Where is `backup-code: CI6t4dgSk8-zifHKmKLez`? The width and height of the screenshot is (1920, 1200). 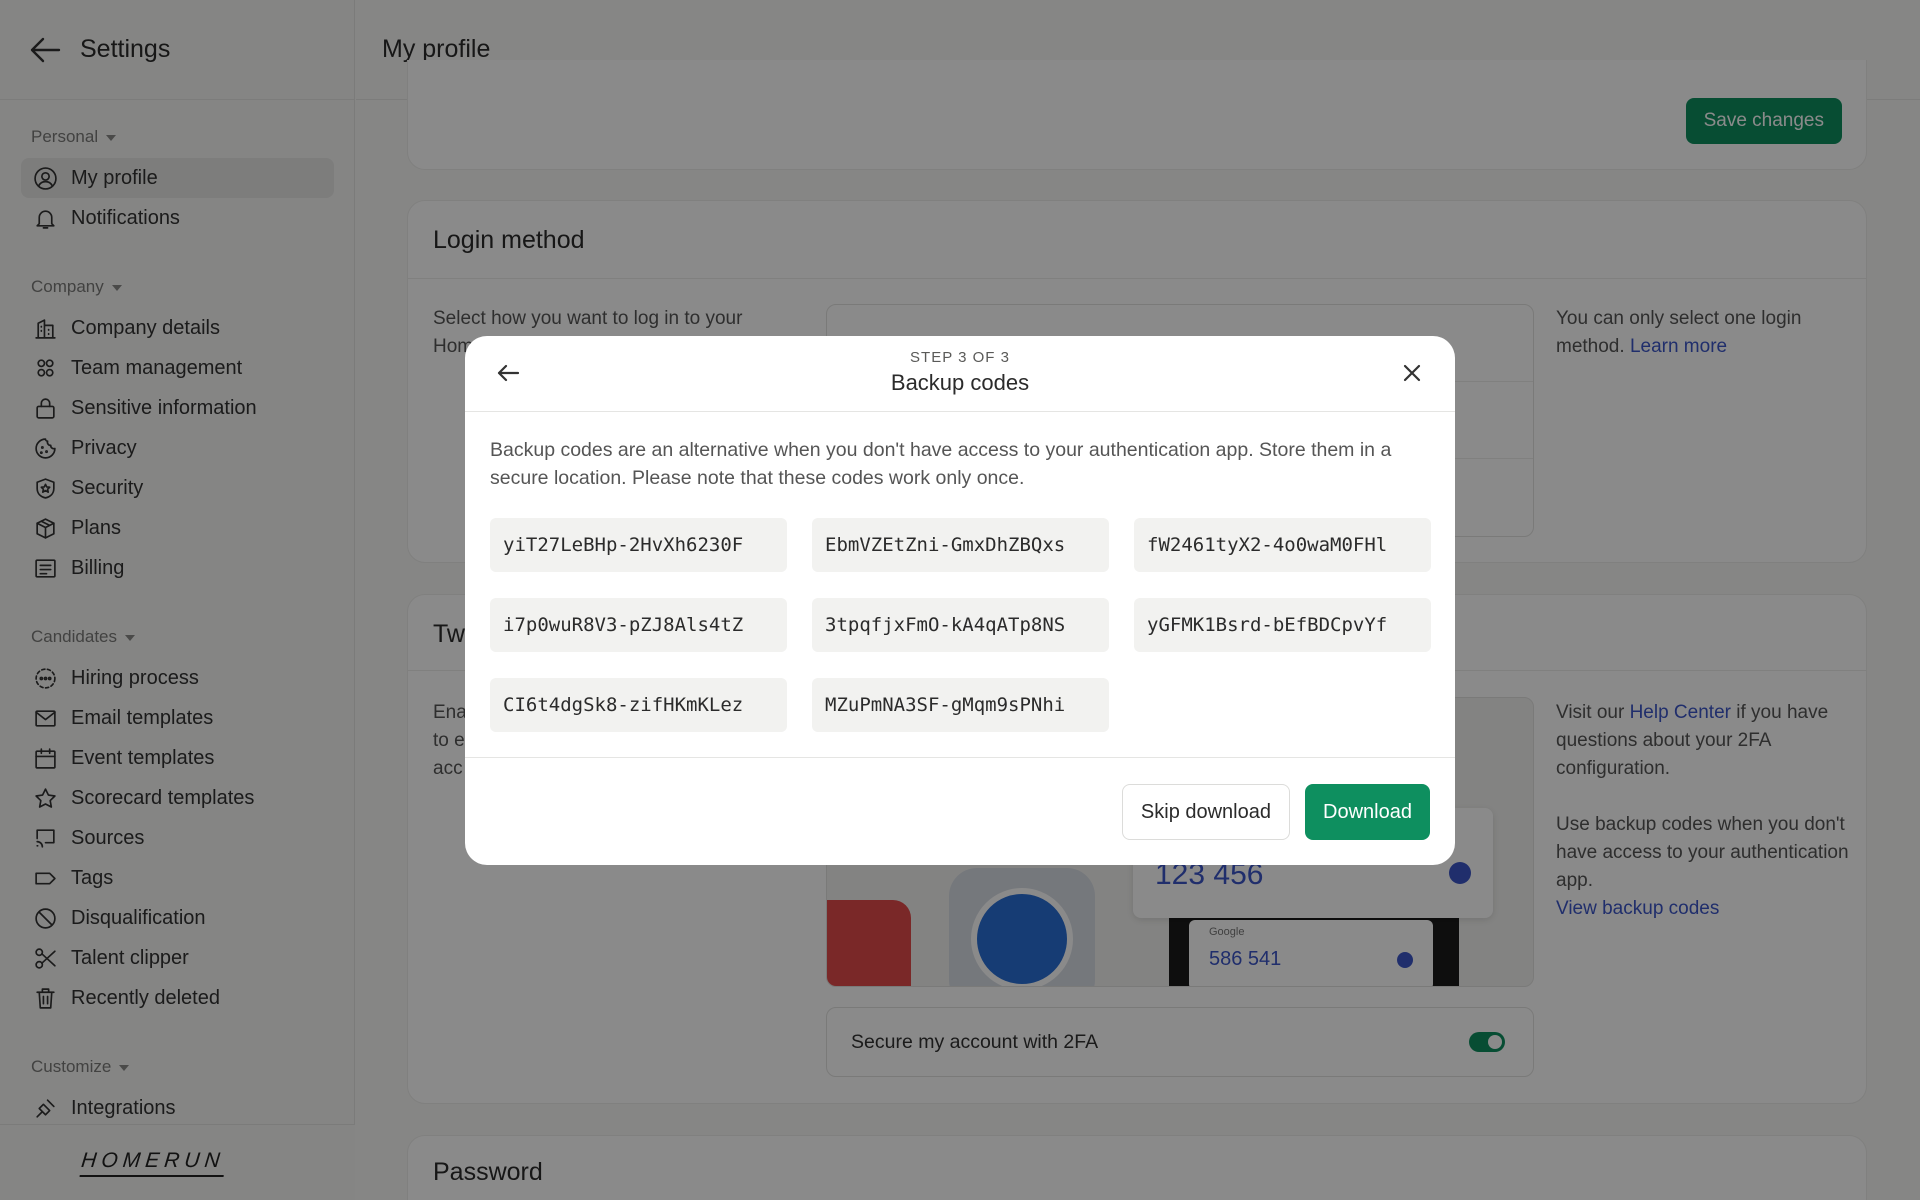
backup-code: CI6t4dgSk8-zifHKmKLez is located at coordinates (638, 705).